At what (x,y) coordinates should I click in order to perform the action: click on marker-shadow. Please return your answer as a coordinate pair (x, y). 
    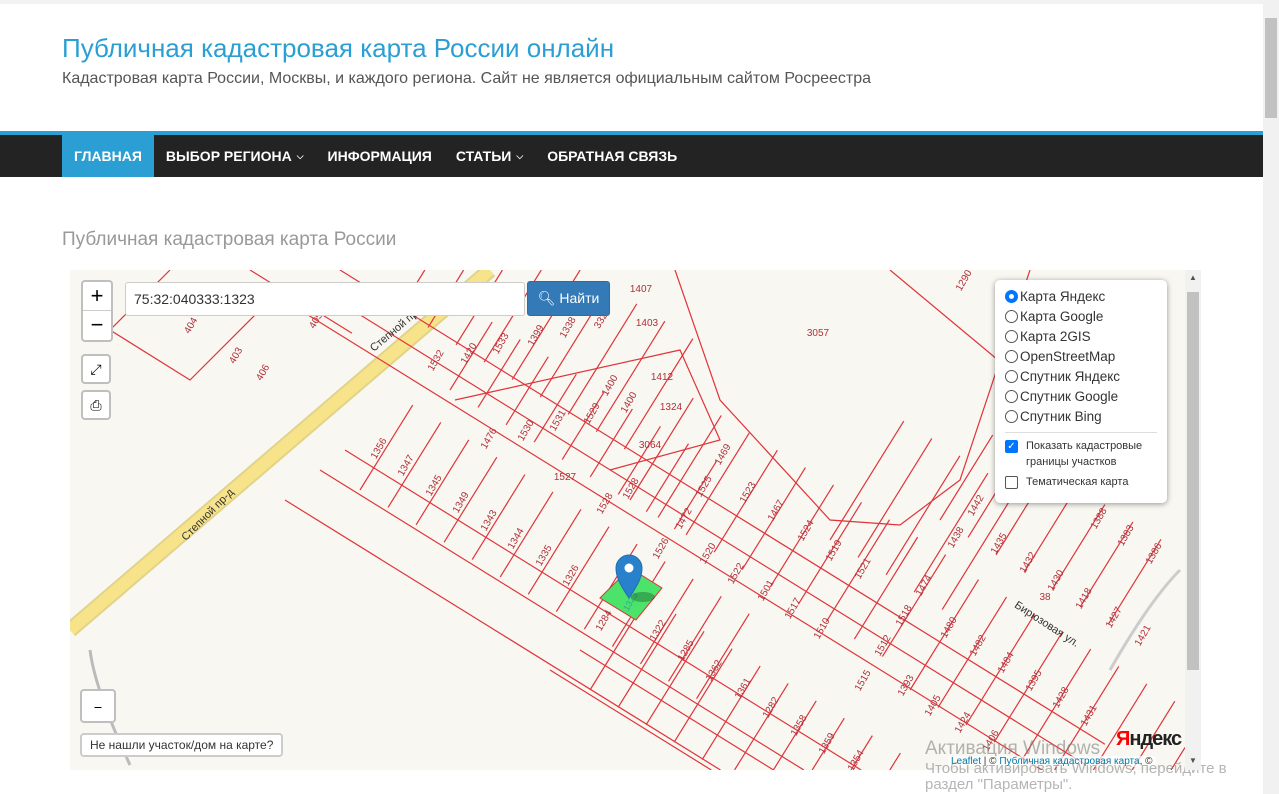
    Looking at the image, I should click on (643, 597).